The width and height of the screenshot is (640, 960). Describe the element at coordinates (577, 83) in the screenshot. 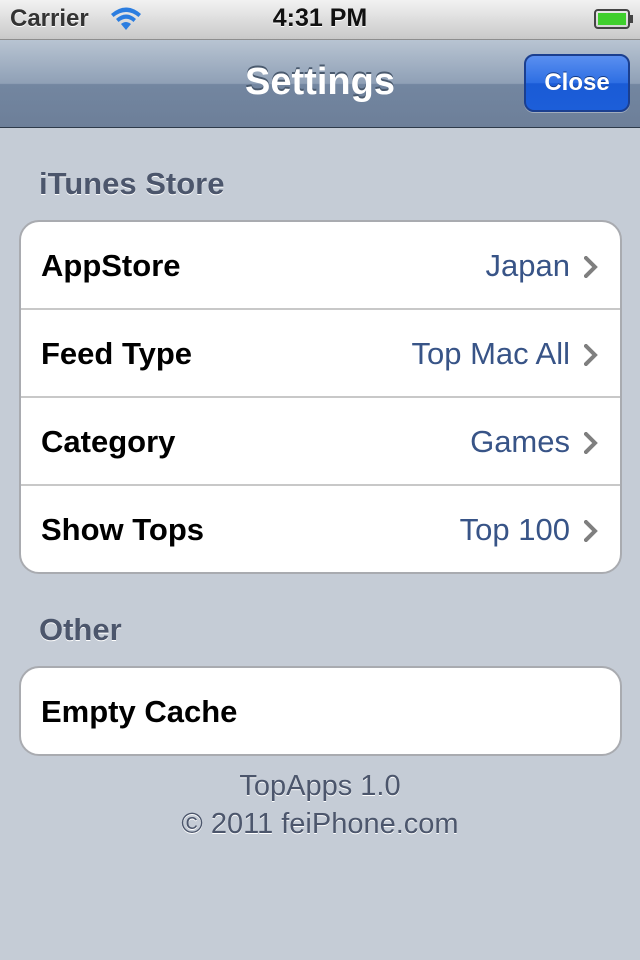

I see `close-button: Close` at that location.